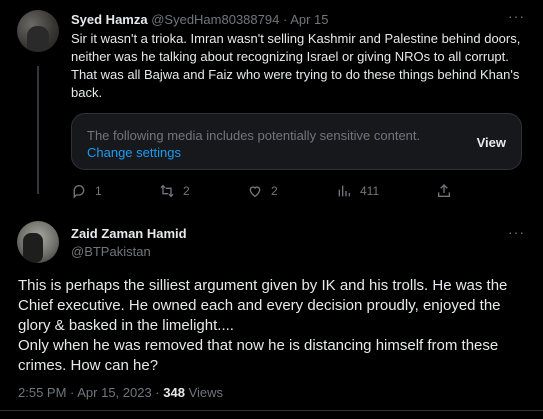 The height and width of the screenshot is (419, 543). What do you see at coordinates (262, 191) in the screenshot?
I see `like-button: 2` at bounding box center [262, 191].